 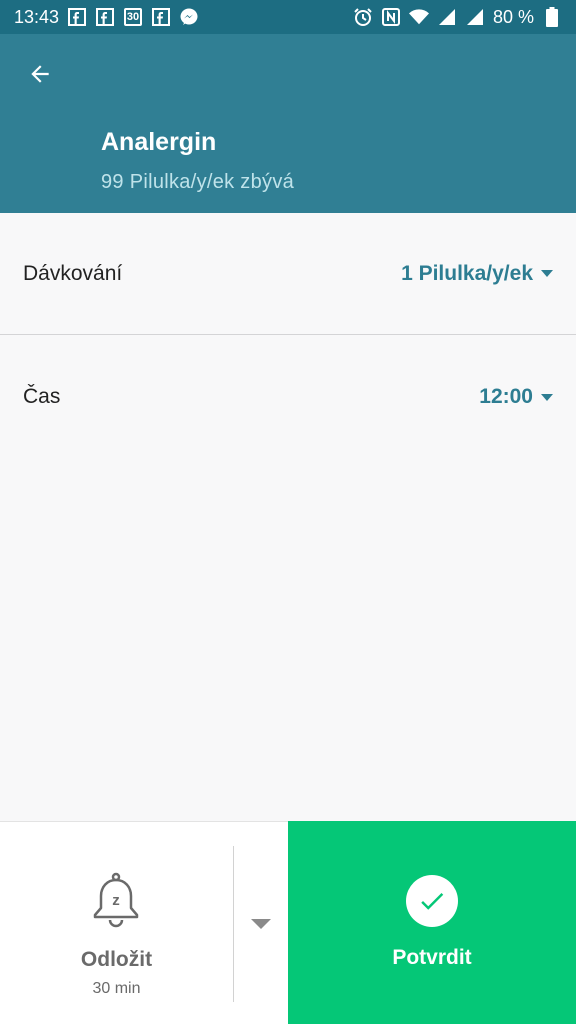 I want to click on confirm-label: Potvrdit, so click(x=432, y=957).